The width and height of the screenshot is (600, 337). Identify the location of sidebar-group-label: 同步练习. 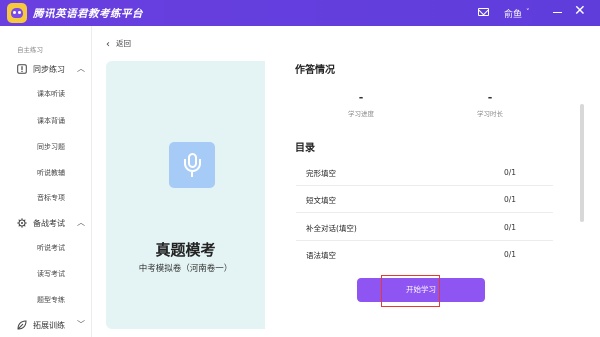
(49, 69).